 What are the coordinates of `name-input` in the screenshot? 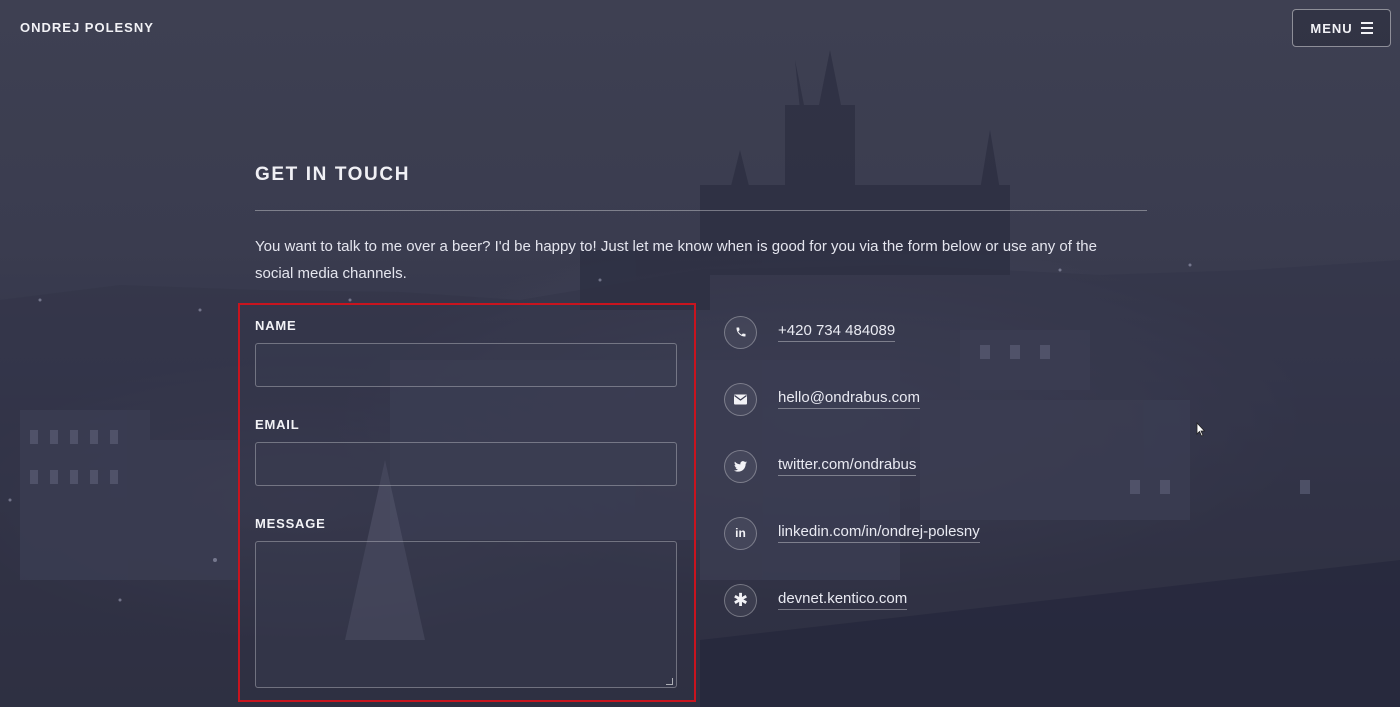 It's located at (466, 365).